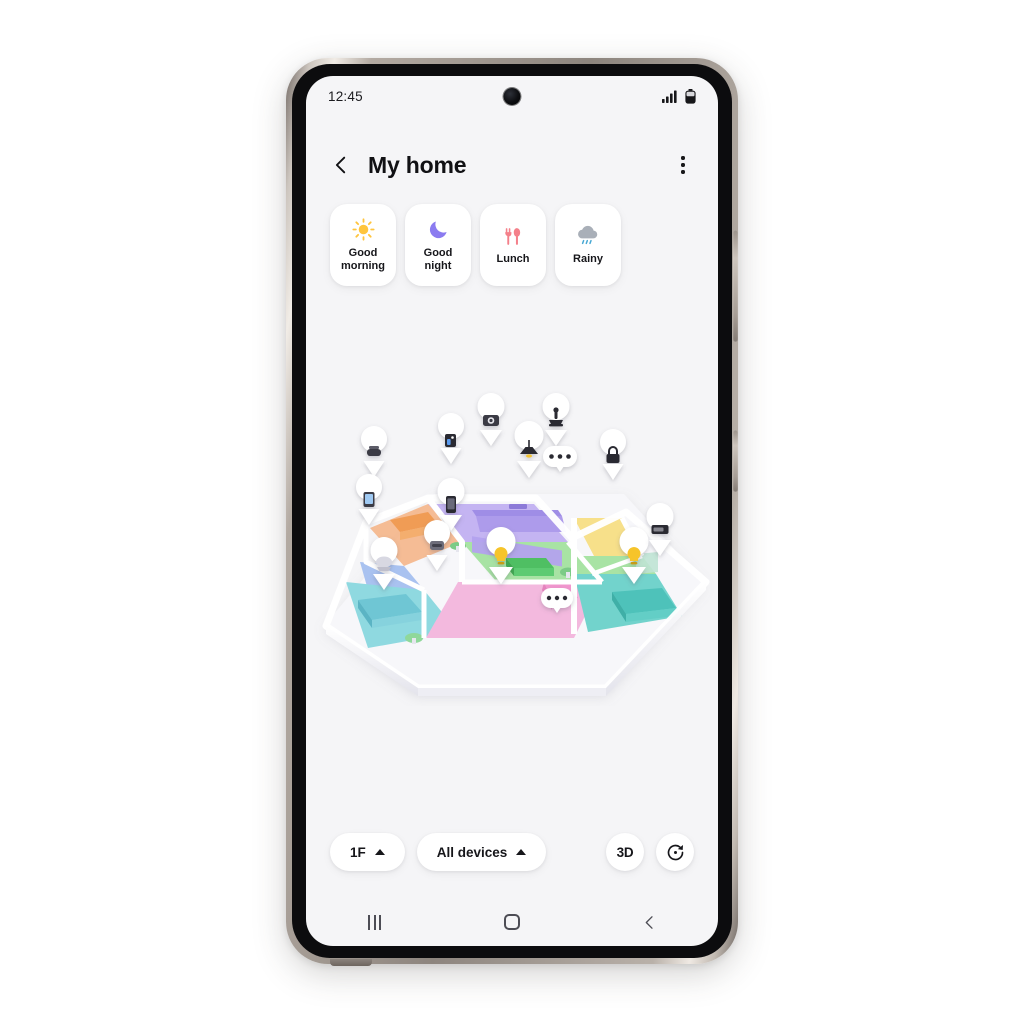 This screenshot has width=1024, height=1024. I want to click on device-filter-button: All devices, so click(481, 852).